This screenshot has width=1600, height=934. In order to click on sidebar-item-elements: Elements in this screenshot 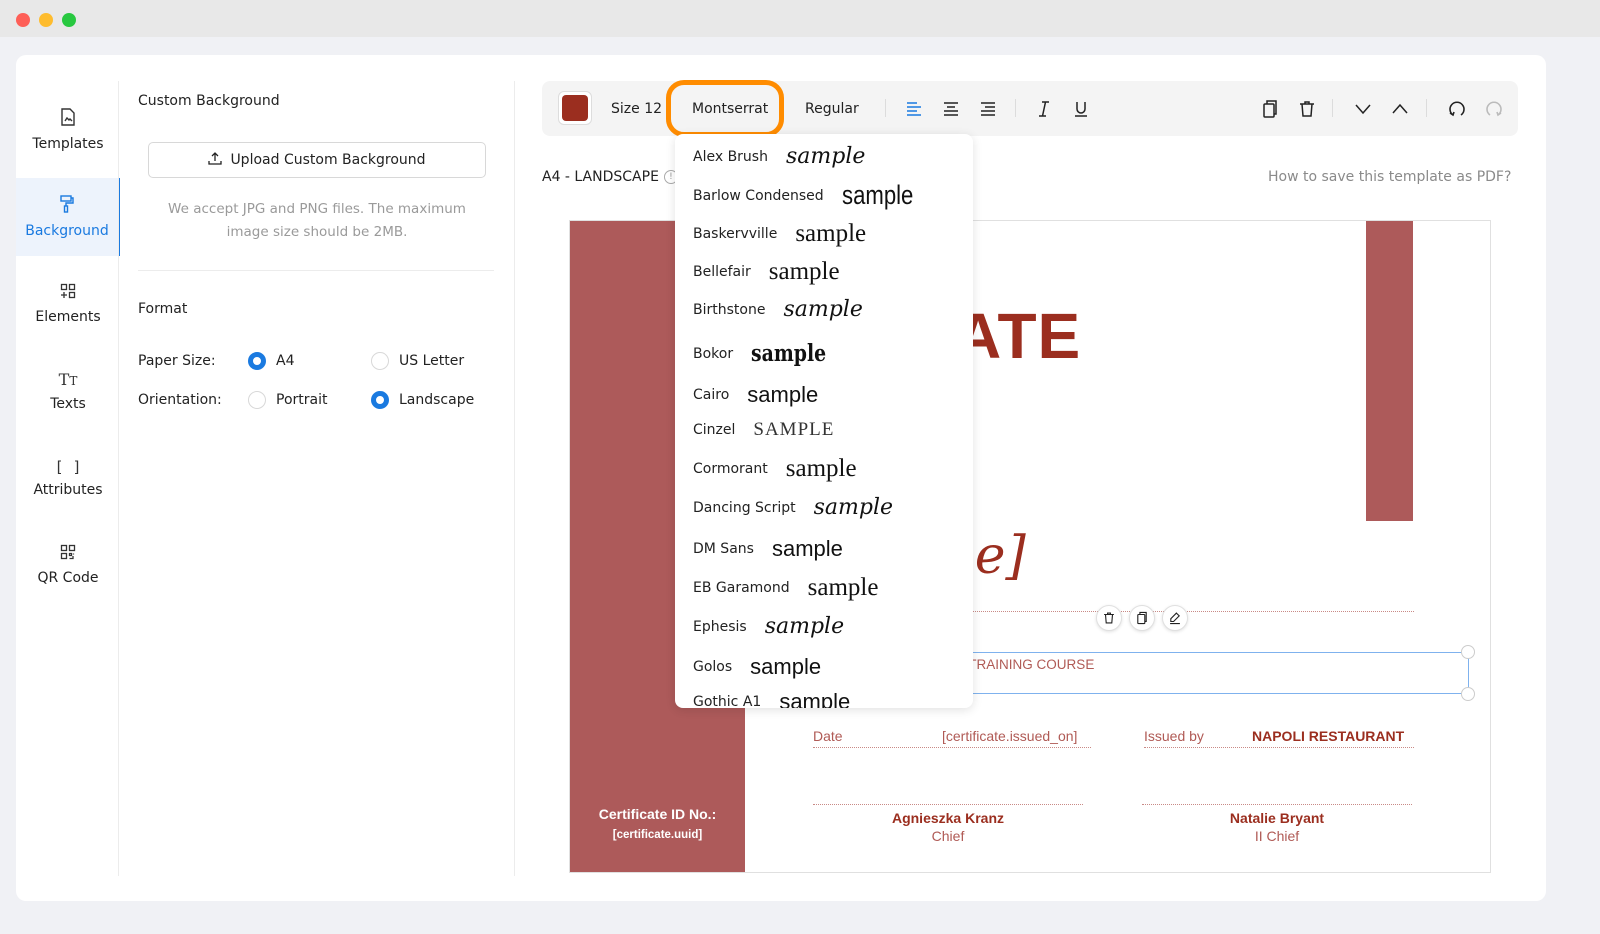, I will do `click(68, 304)`.